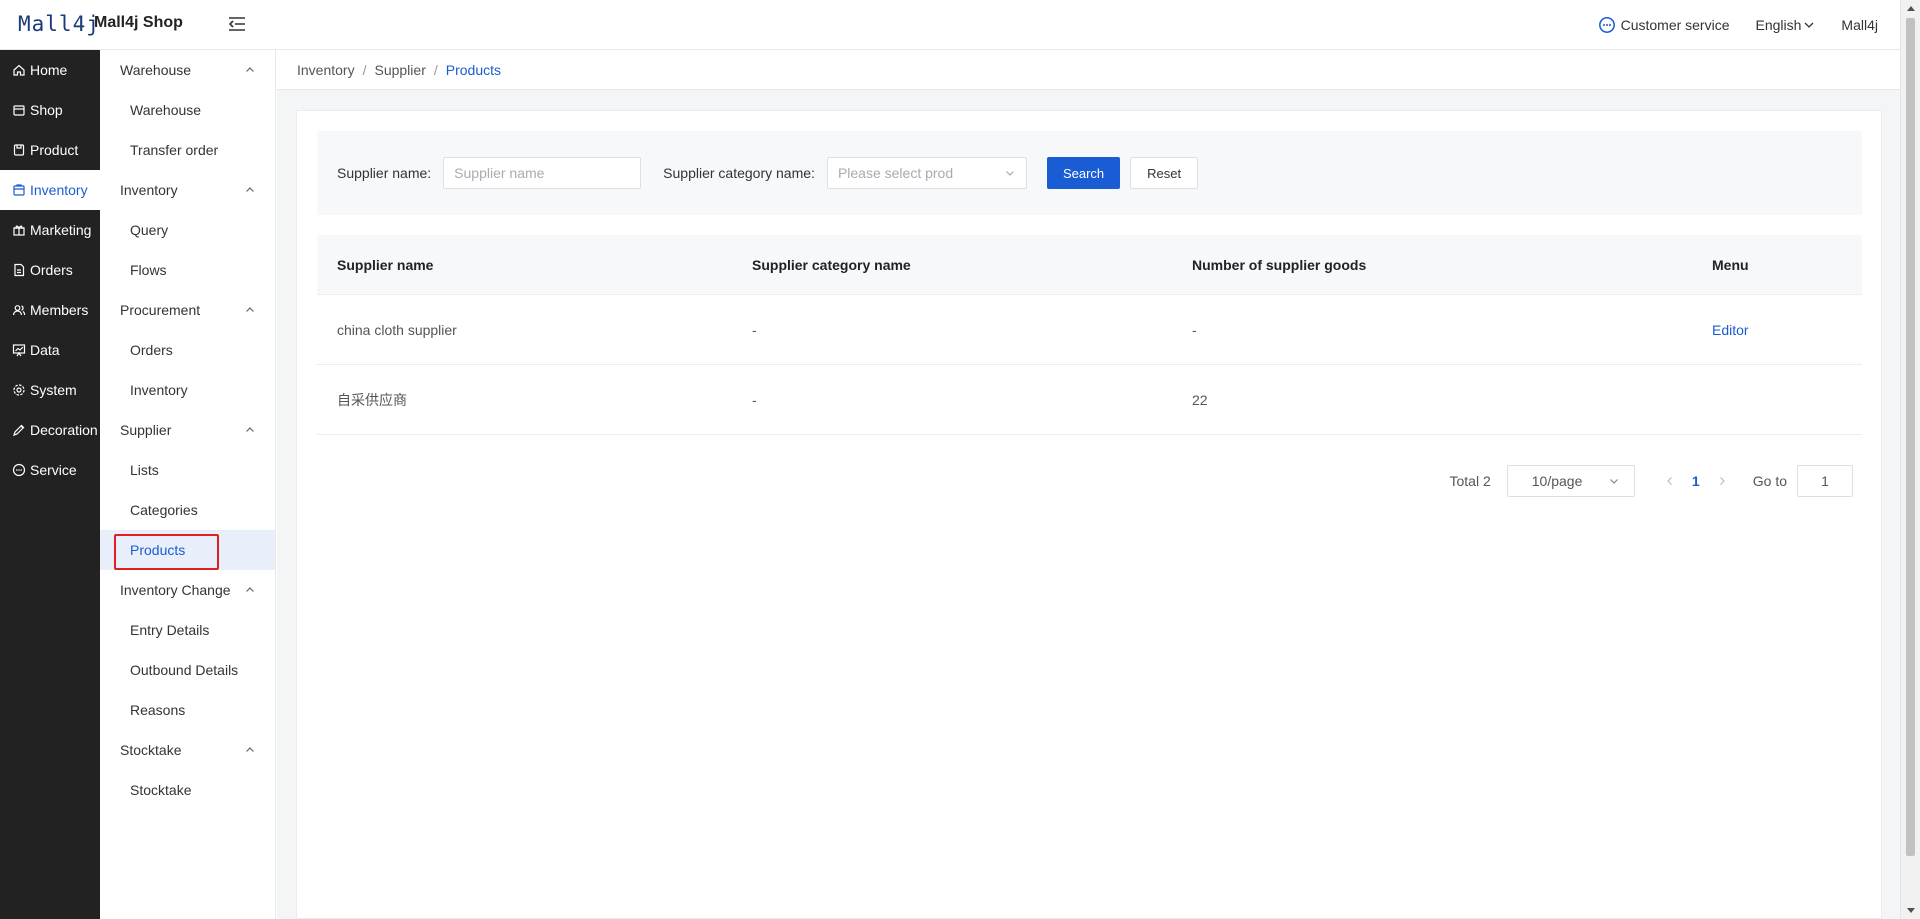 The width and height of the screenshot is (1920, 919). What do you see at coordinates (19, 310) in the screenshot?
I see `members-icon` at bounding box center [19, 310].